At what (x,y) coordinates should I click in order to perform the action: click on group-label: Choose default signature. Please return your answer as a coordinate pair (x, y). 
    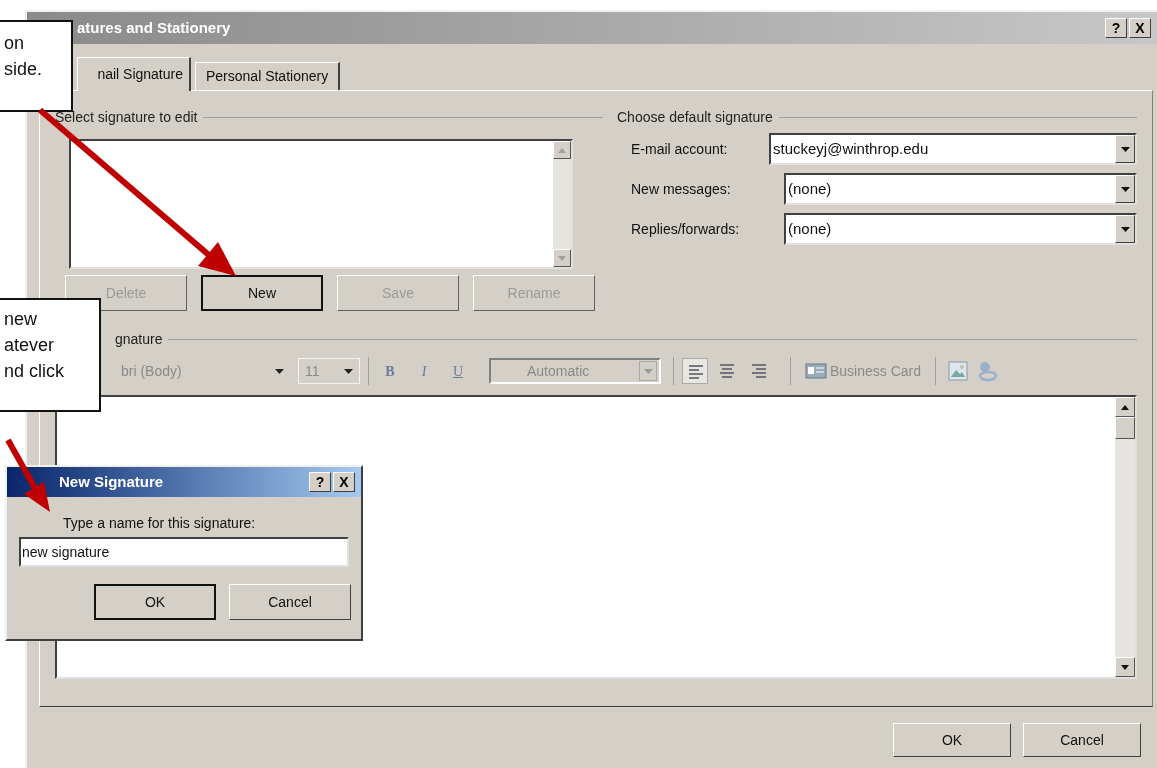
    Looking at the image, I should click on (695, 117).